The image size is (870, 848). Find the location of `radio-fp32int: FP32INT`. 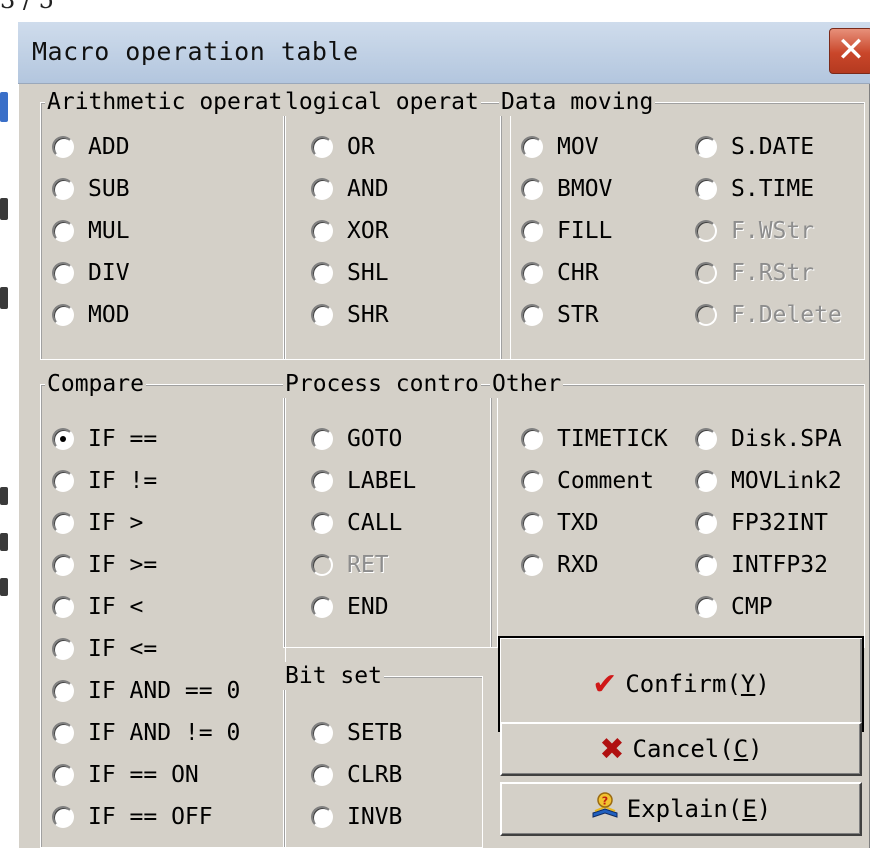

radio-fp32int: FP32INT is located at coordinates (761, 523).